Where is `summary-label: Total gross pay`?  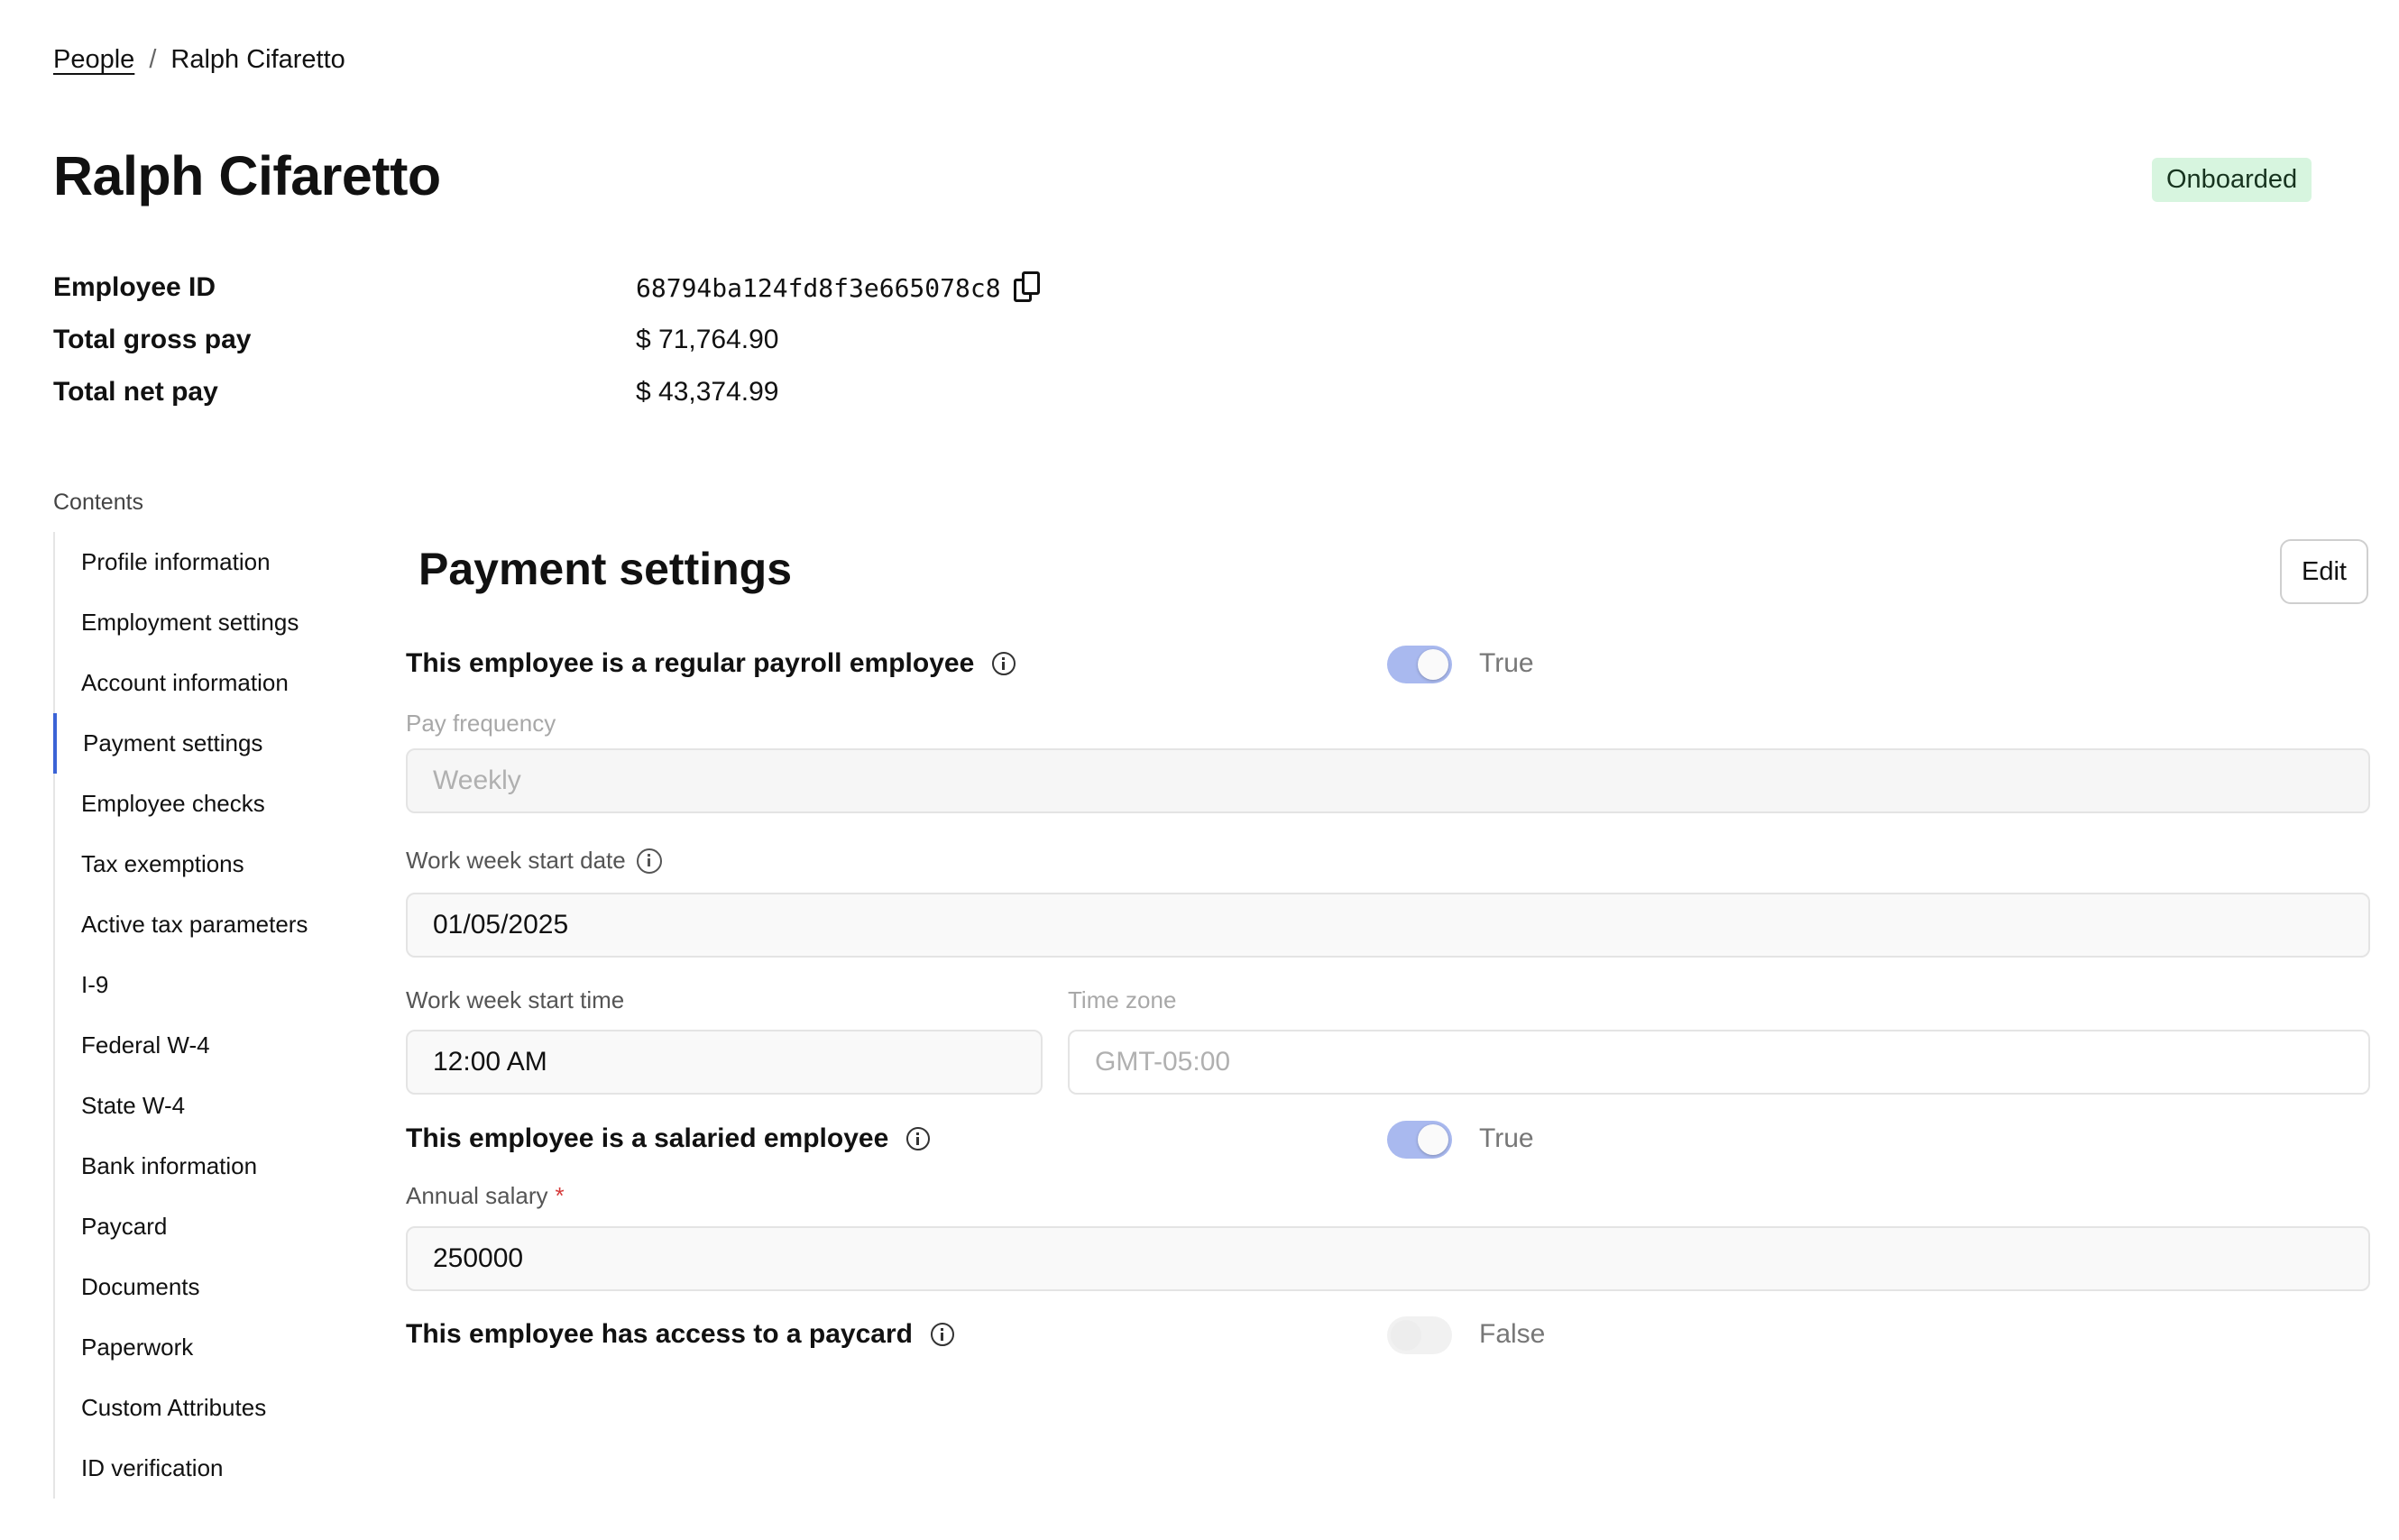
summary-label: Total gross pay is located at coordinates (152, 339).